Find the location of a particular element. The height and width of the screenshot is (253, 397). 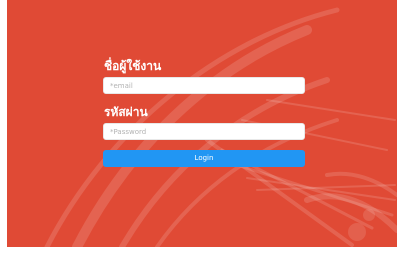

username-label: ชื่อผู้ใช้งาน is located at coordinates (133, 66).